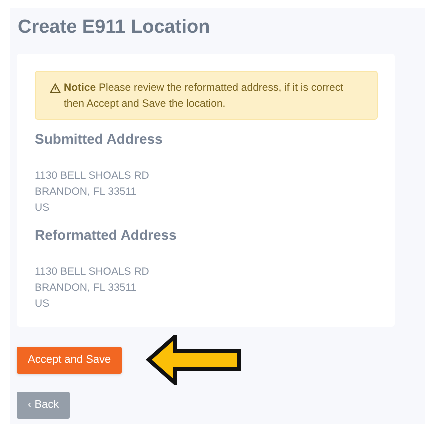 This screenshot has width=425, height=424. Describe the element at coordinates (55, 88) in the screenshot. I see `warning-icon` at that location.